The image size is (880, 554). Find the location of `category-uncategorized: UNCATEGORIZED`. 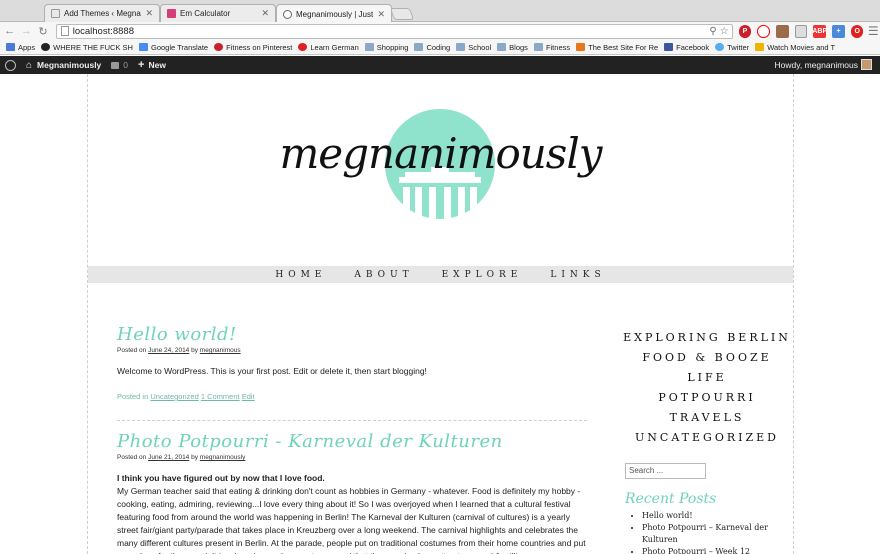

category-uncategorized: UNCATEGORIZED is located at coordinates (707, 438).